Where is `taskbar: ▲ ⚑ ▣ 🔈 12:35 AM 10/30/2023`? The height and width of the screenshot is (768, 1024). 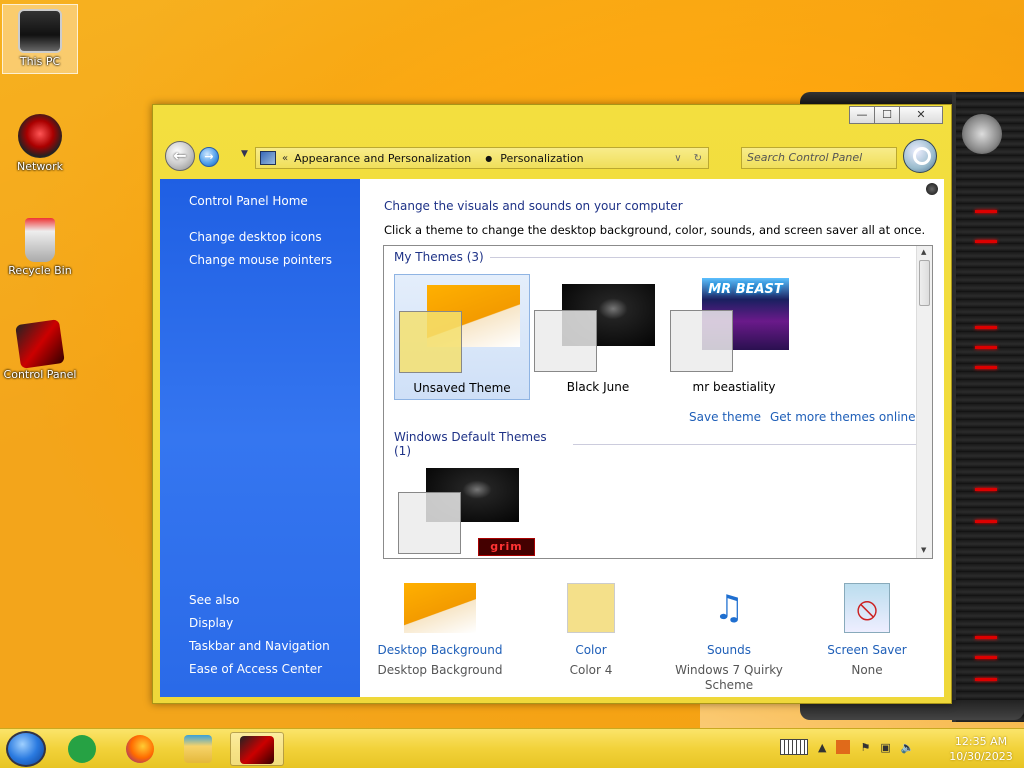 taskbar: ▲ ⚑ ▣ 🔈 12:35 AM 10/30/2023 is located at coordinates (512, 748).